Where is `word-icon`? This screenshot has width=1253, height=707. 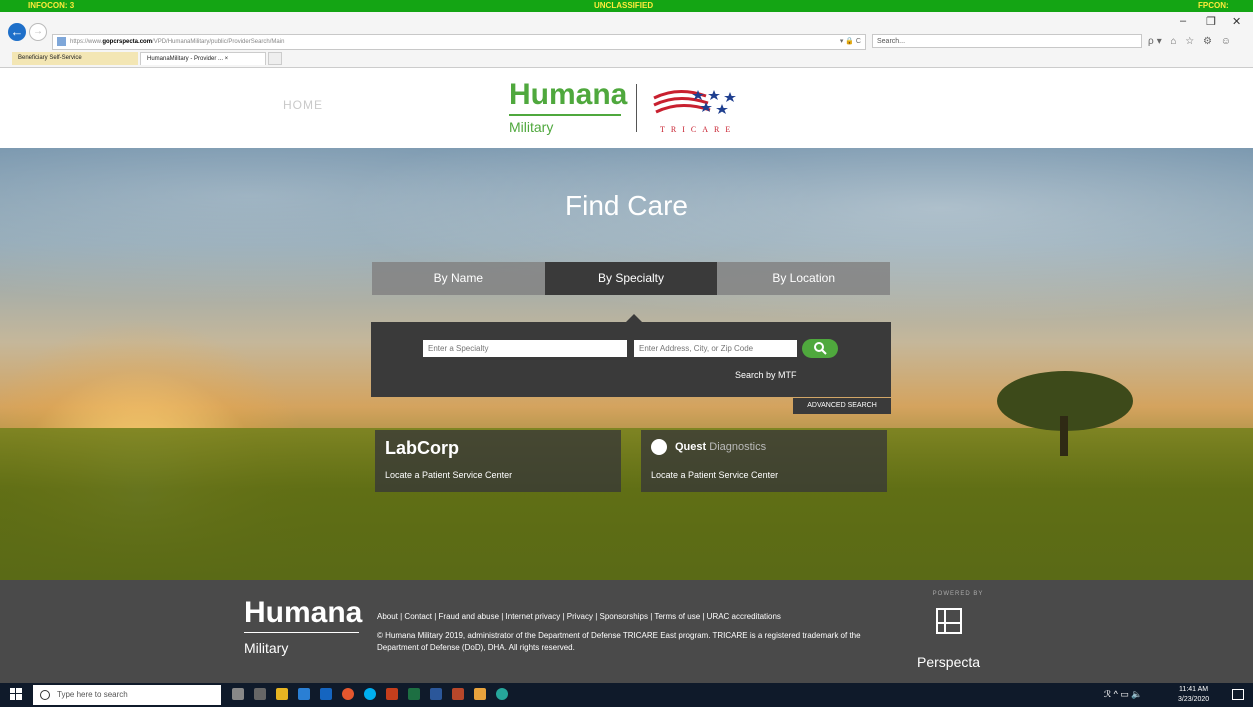 word-icon is located at coordinates (436, 694).